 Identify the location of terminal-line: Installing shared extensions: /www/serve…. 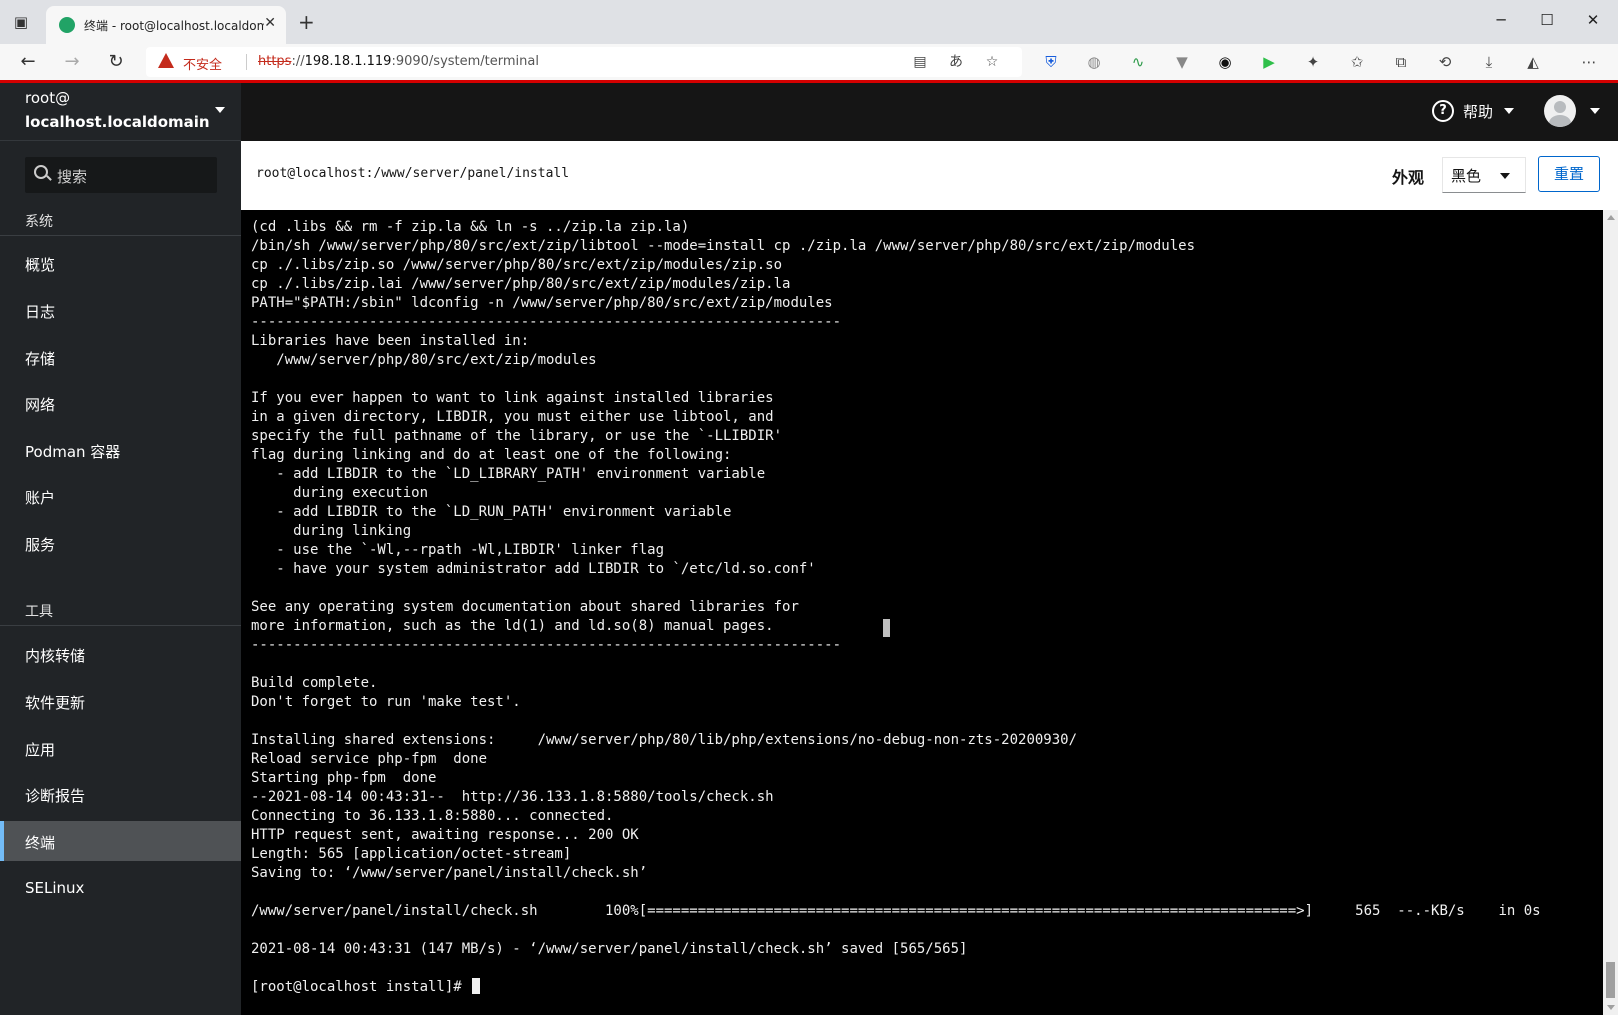
(664, 740).